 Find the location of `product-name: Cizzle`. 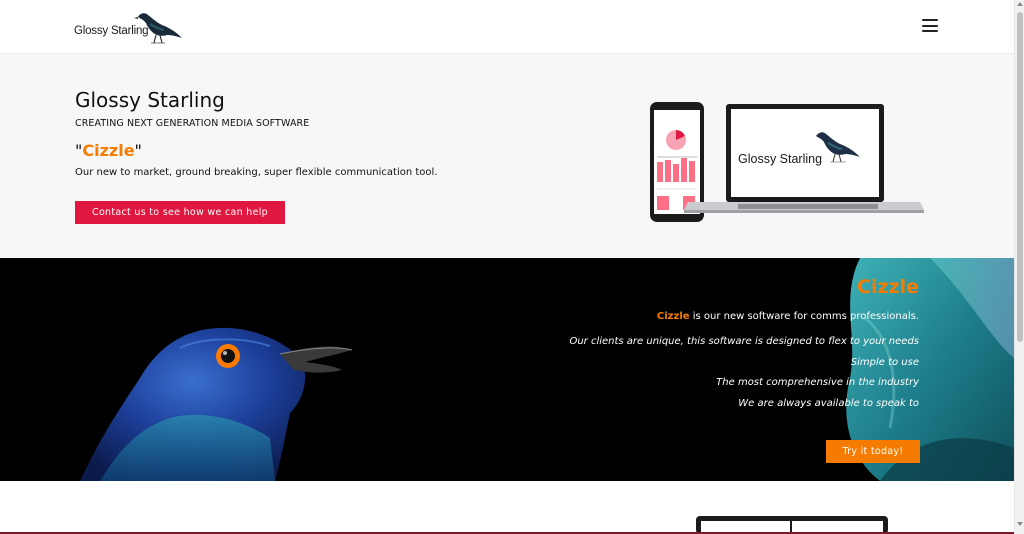

product-name: Cizzle is located at coordinates (108, 150).